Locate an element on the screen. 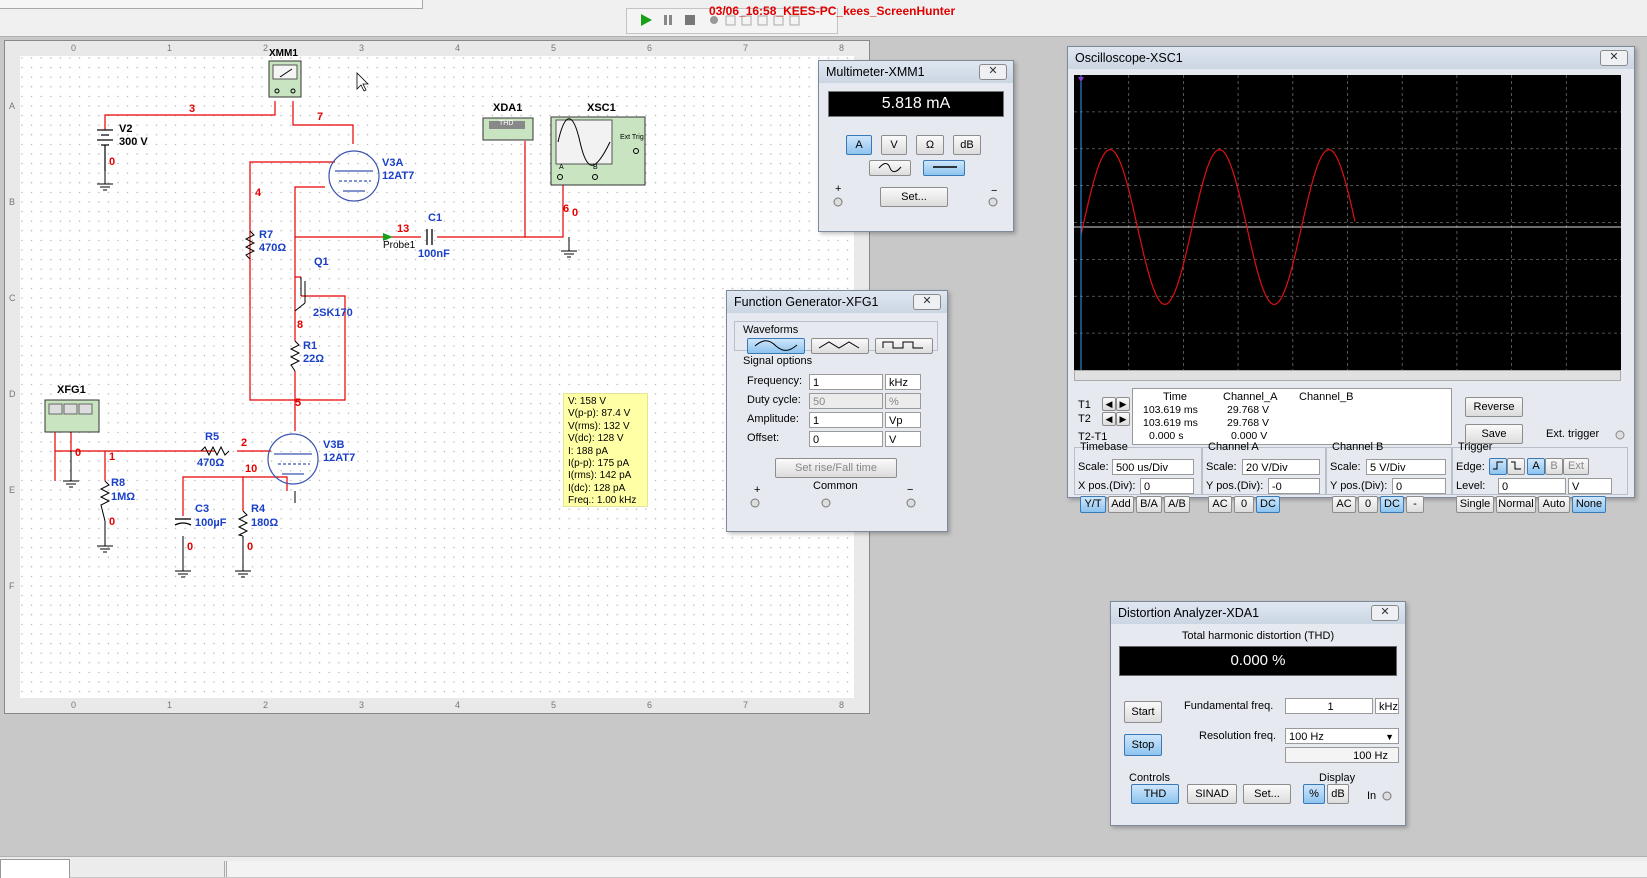 The width and height of the screenshot is (1647, 878). fundamental-freq-unit: kHz is located at coordinates (1387, 706).